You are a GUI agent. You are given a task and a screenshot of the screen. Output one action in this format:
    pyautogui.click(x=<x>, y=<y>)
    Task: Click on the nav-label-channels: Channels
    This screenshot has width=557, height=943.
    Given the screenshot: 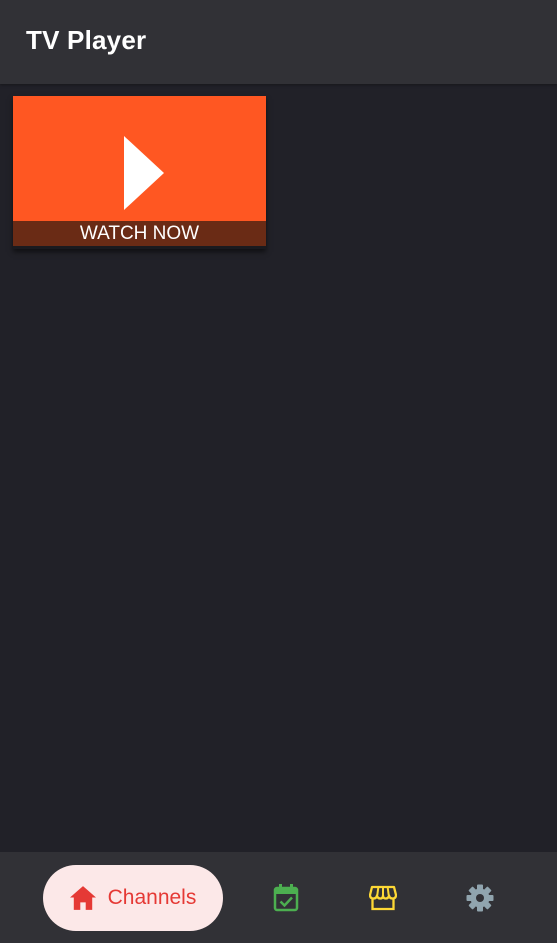 What is the action you would take?
    pyautogui.click(x=152, y=897)
    